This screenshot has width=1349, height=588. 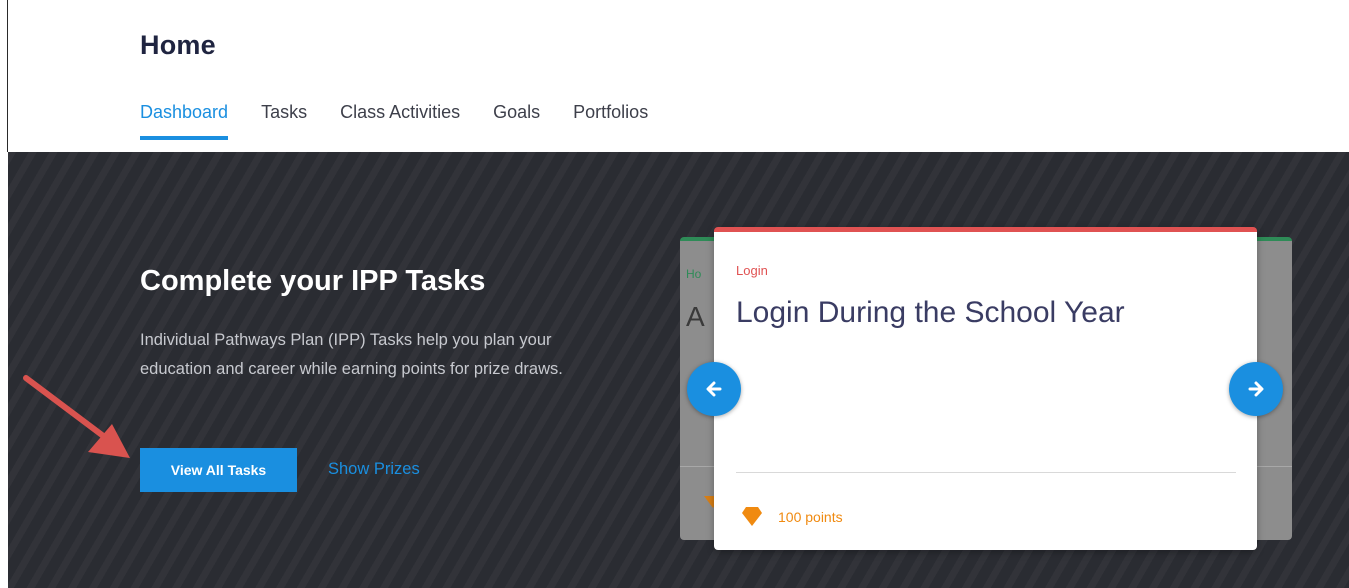 I want to click on show-prizes-link: Show Prizes, so click(x=374, y=469).